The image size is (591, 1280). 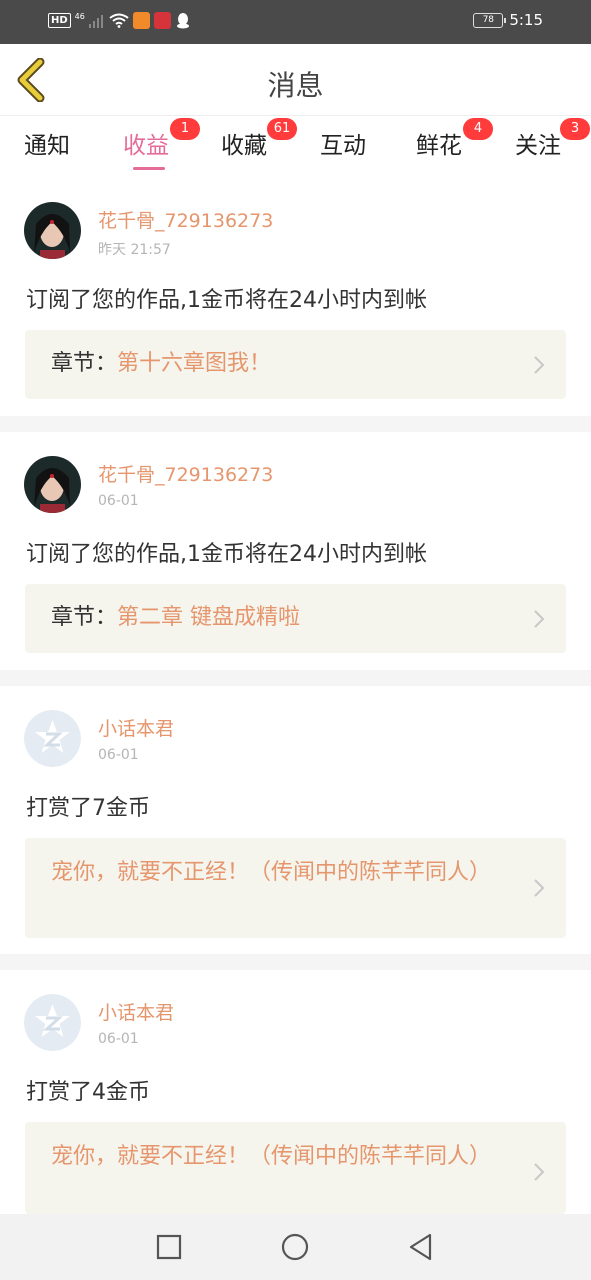 What do you see at coordinates (281, 364) in the screenshot?
I see `chapter-link-text: 章节：第十六章图我！` at bounding box center [281, 364].